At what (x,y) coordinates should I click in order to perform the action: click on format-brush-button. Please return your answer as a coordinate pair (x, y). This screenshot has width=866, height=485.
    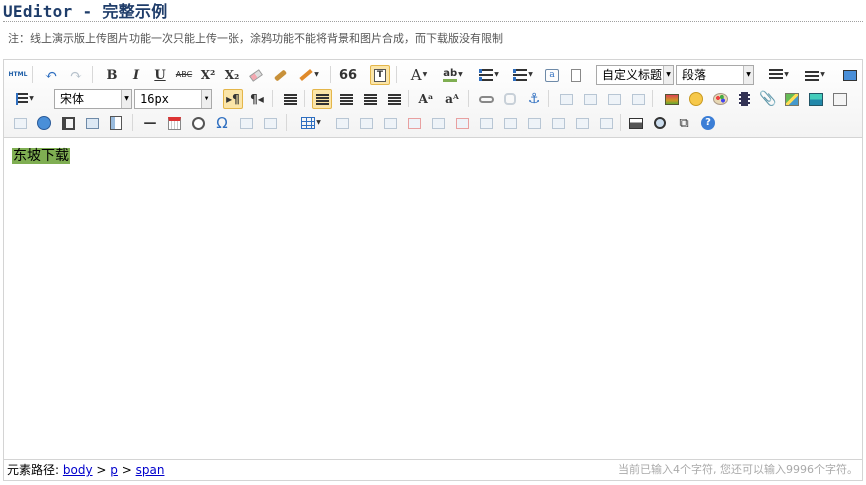
    Looking at the image, I should click on (280, 75).